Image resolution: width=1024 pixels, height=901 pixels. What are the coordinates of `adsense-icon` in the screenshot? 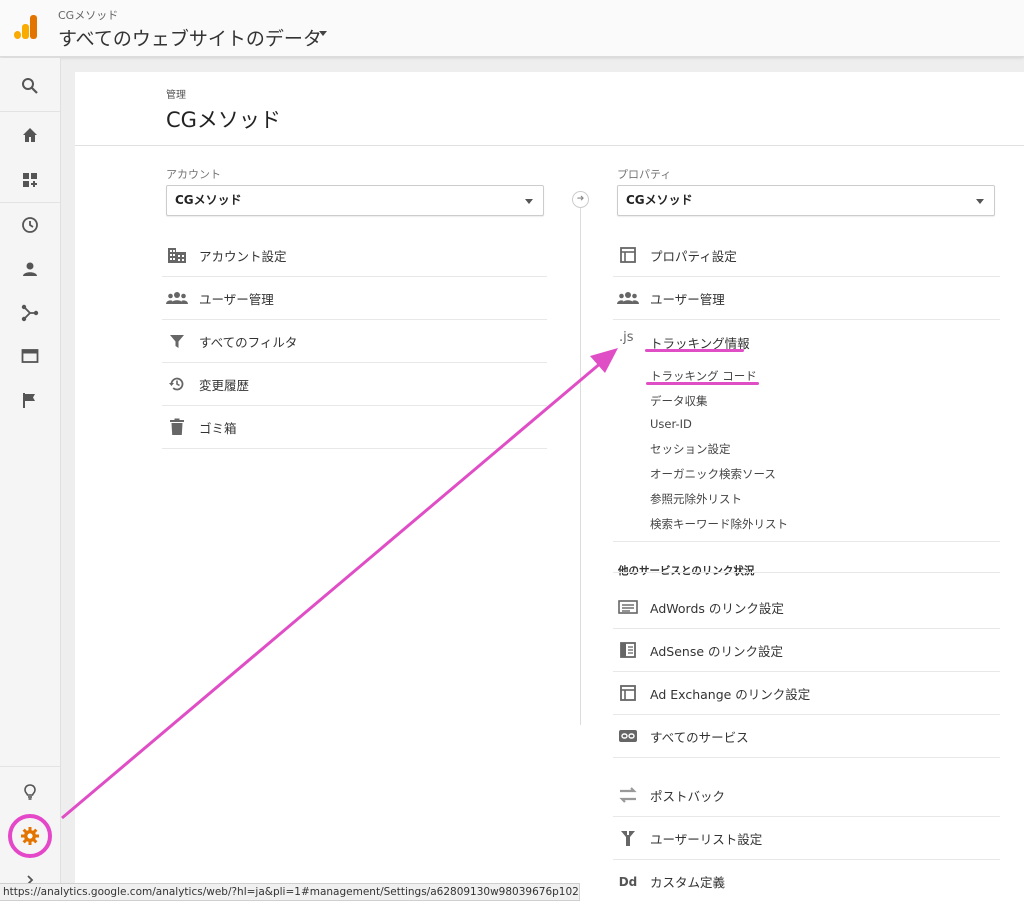 It's located at (628, 650).